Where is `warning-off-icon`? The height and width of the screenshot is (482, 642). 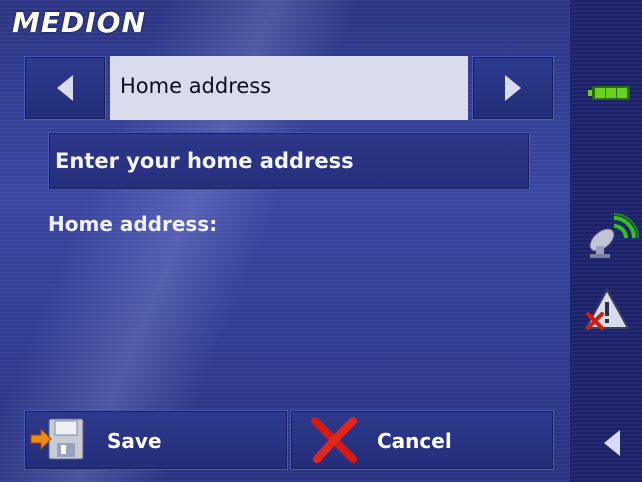 warning-off-icon is located at coordinates (607, 309).